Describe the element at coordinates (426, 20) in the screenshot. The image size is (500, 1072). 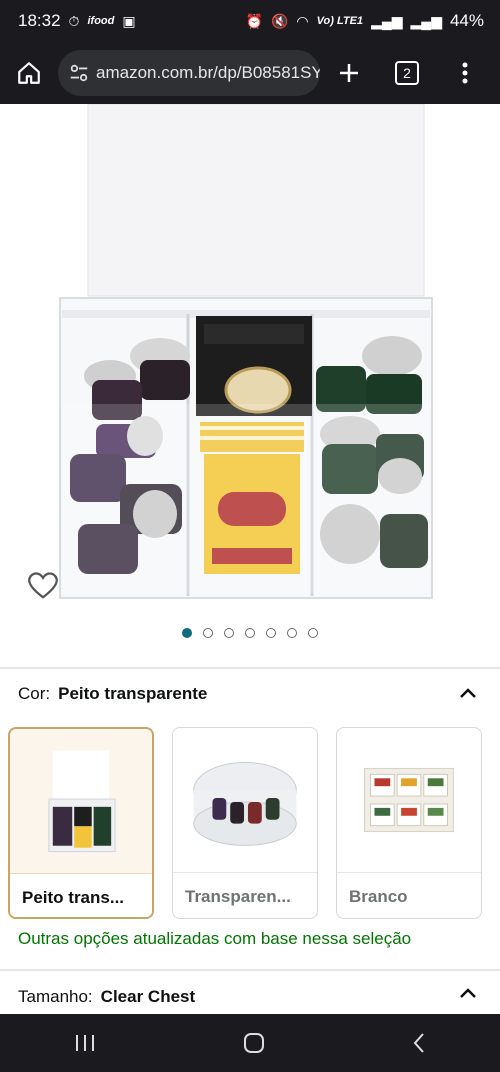
I see `signal-icon-2: ▂▄▆` at that location.